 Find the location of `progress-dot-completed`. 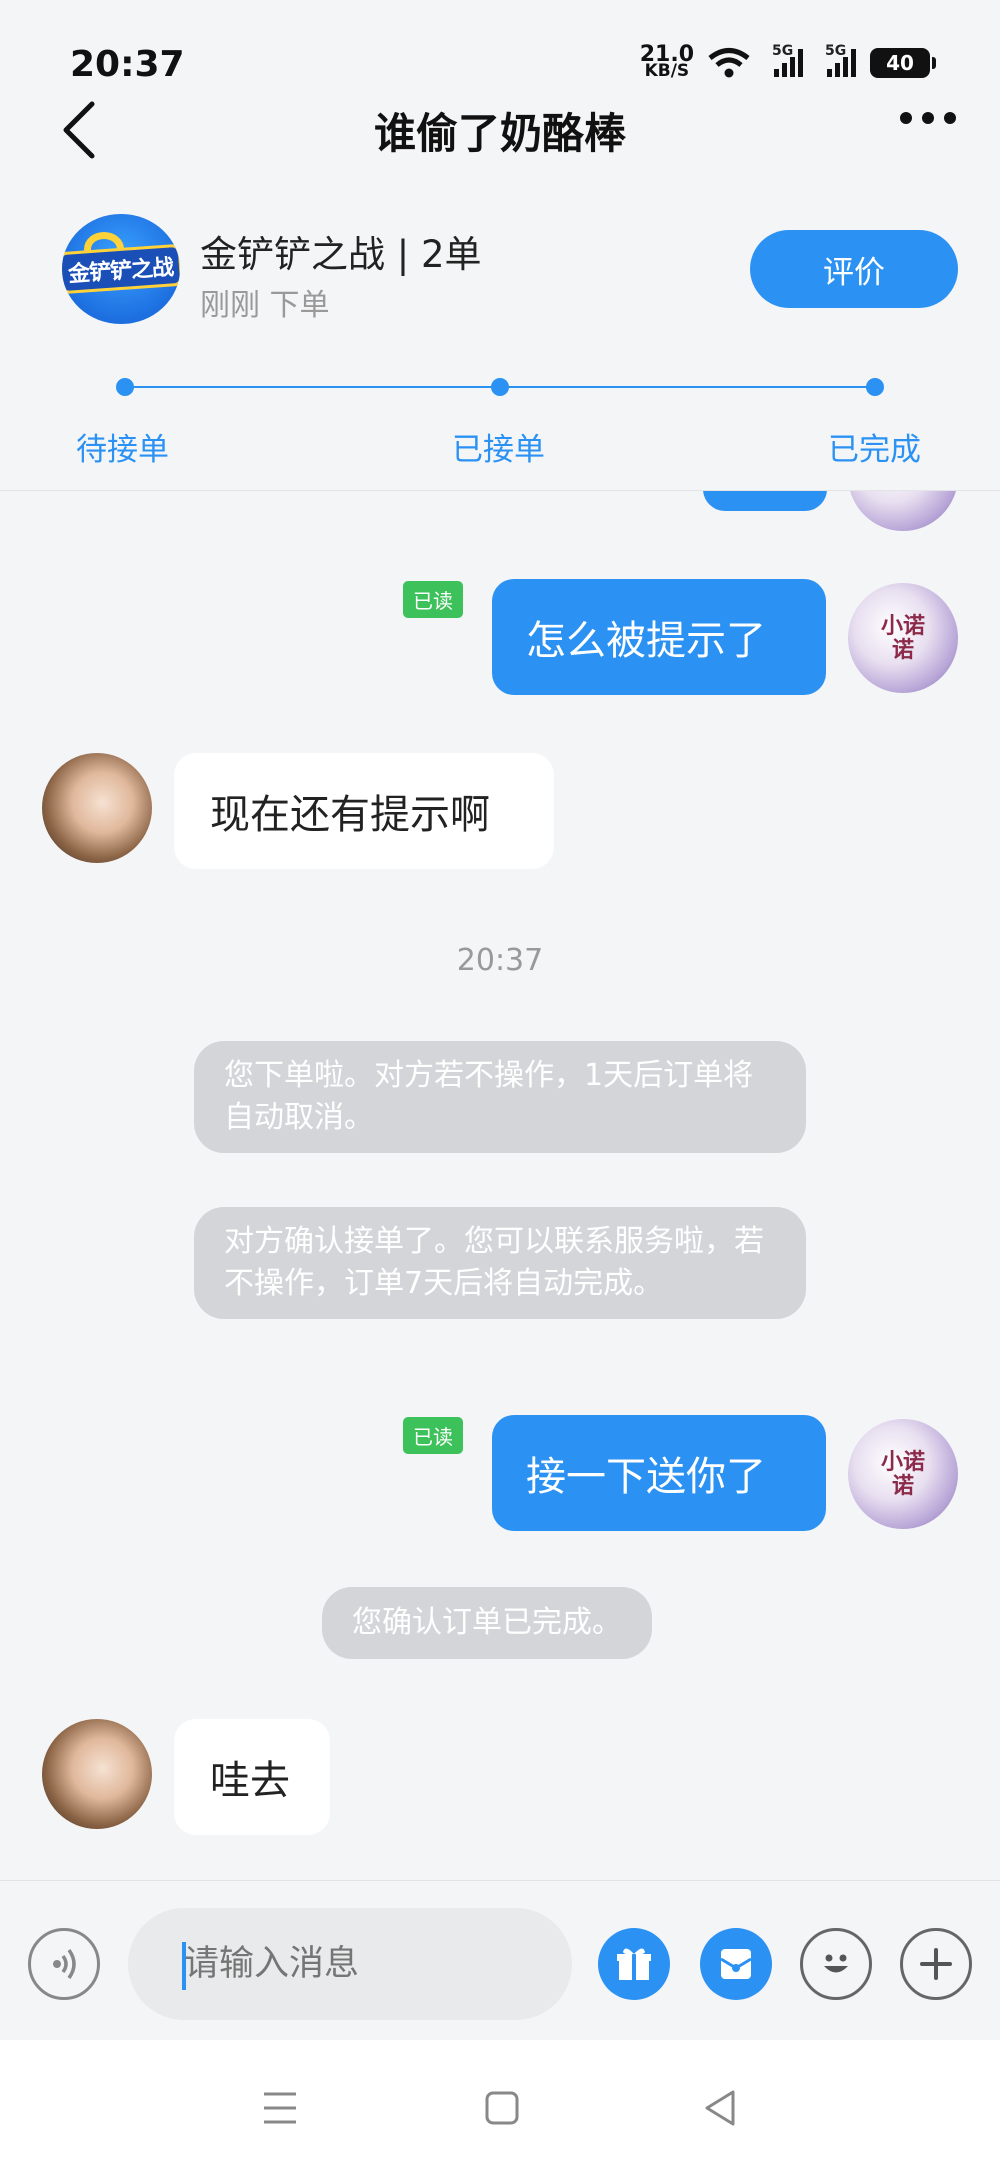

progress-dot-completed is located at coordinates (875, 387).